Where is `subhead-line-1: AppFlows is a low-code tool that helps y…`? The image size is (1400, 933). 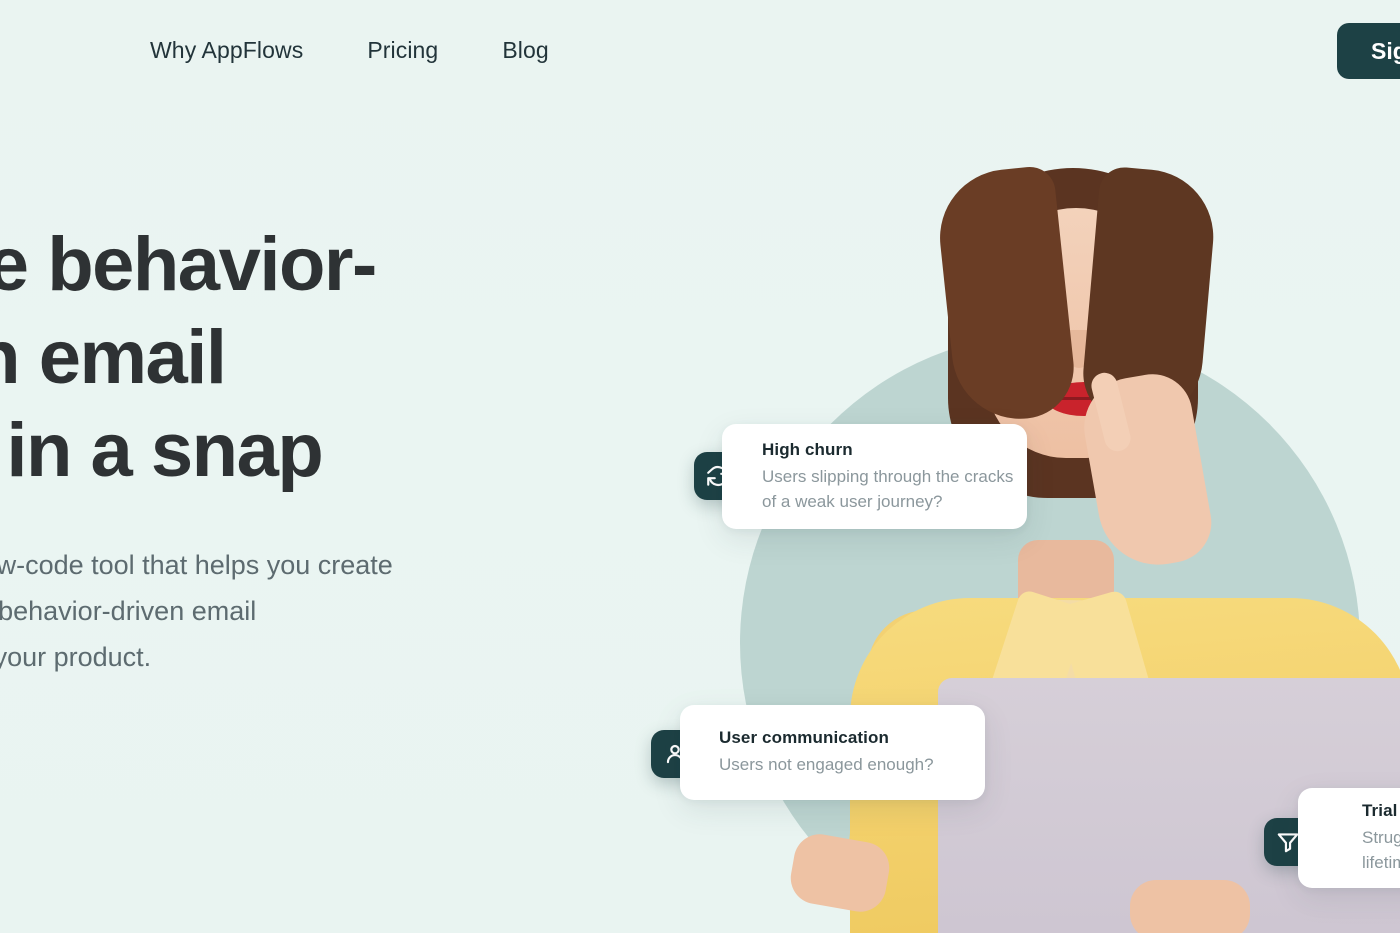 subhead-line-1: AppFlows is a low-code tool that helps y… is located at coordinates (196, 565).